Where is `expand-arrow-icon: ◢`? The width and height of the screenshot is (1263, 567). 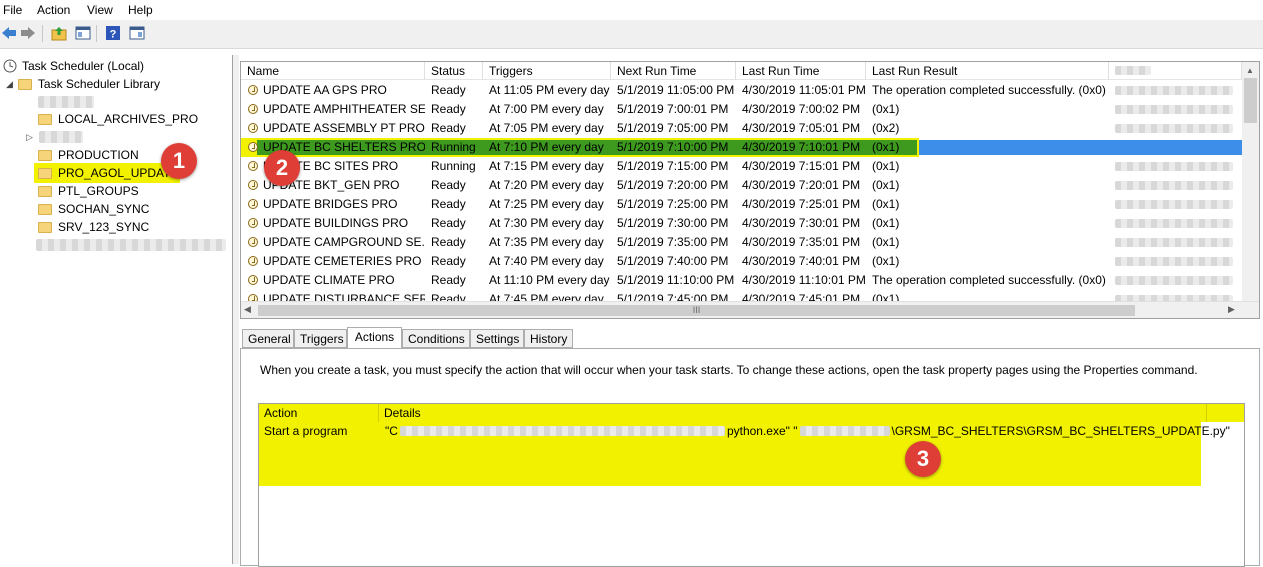 expand-arrow-icon: ◢ is located at coordinates (9, 84).